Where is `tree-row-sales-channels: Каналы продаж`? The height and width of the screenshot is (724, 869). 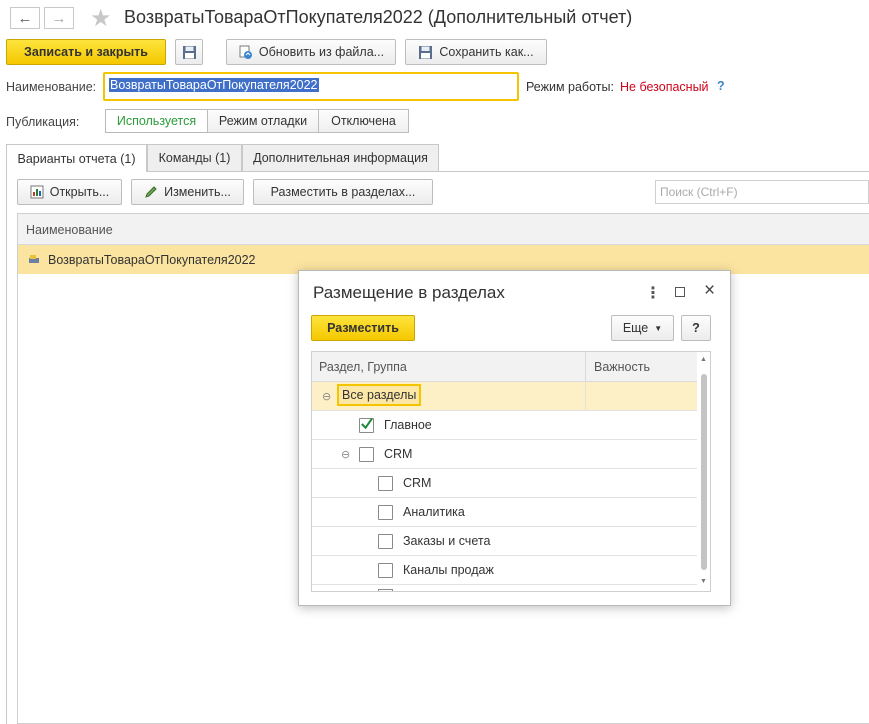
tree-row-sales-channels: Каналы продаж is located at coordinates (504, 570).